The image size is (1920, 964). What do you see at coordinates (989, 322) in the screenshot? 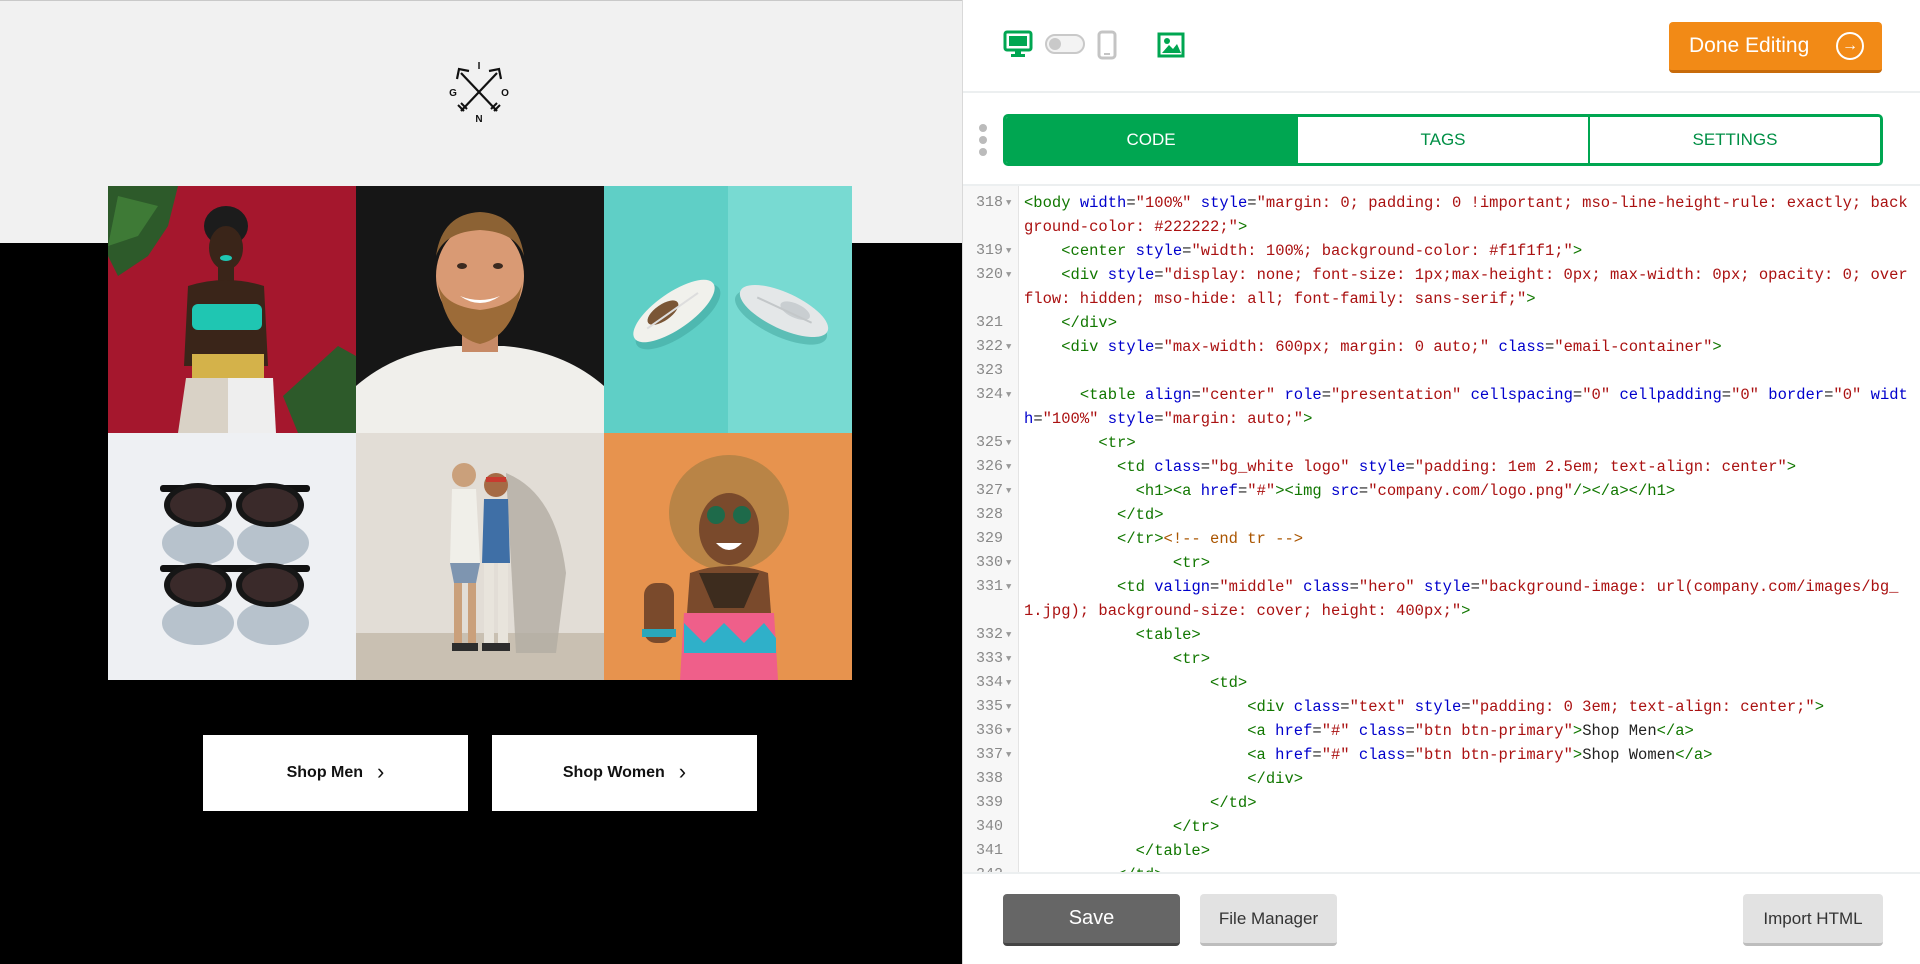
I see `line-number: 321` at bounding box center [989, 322].